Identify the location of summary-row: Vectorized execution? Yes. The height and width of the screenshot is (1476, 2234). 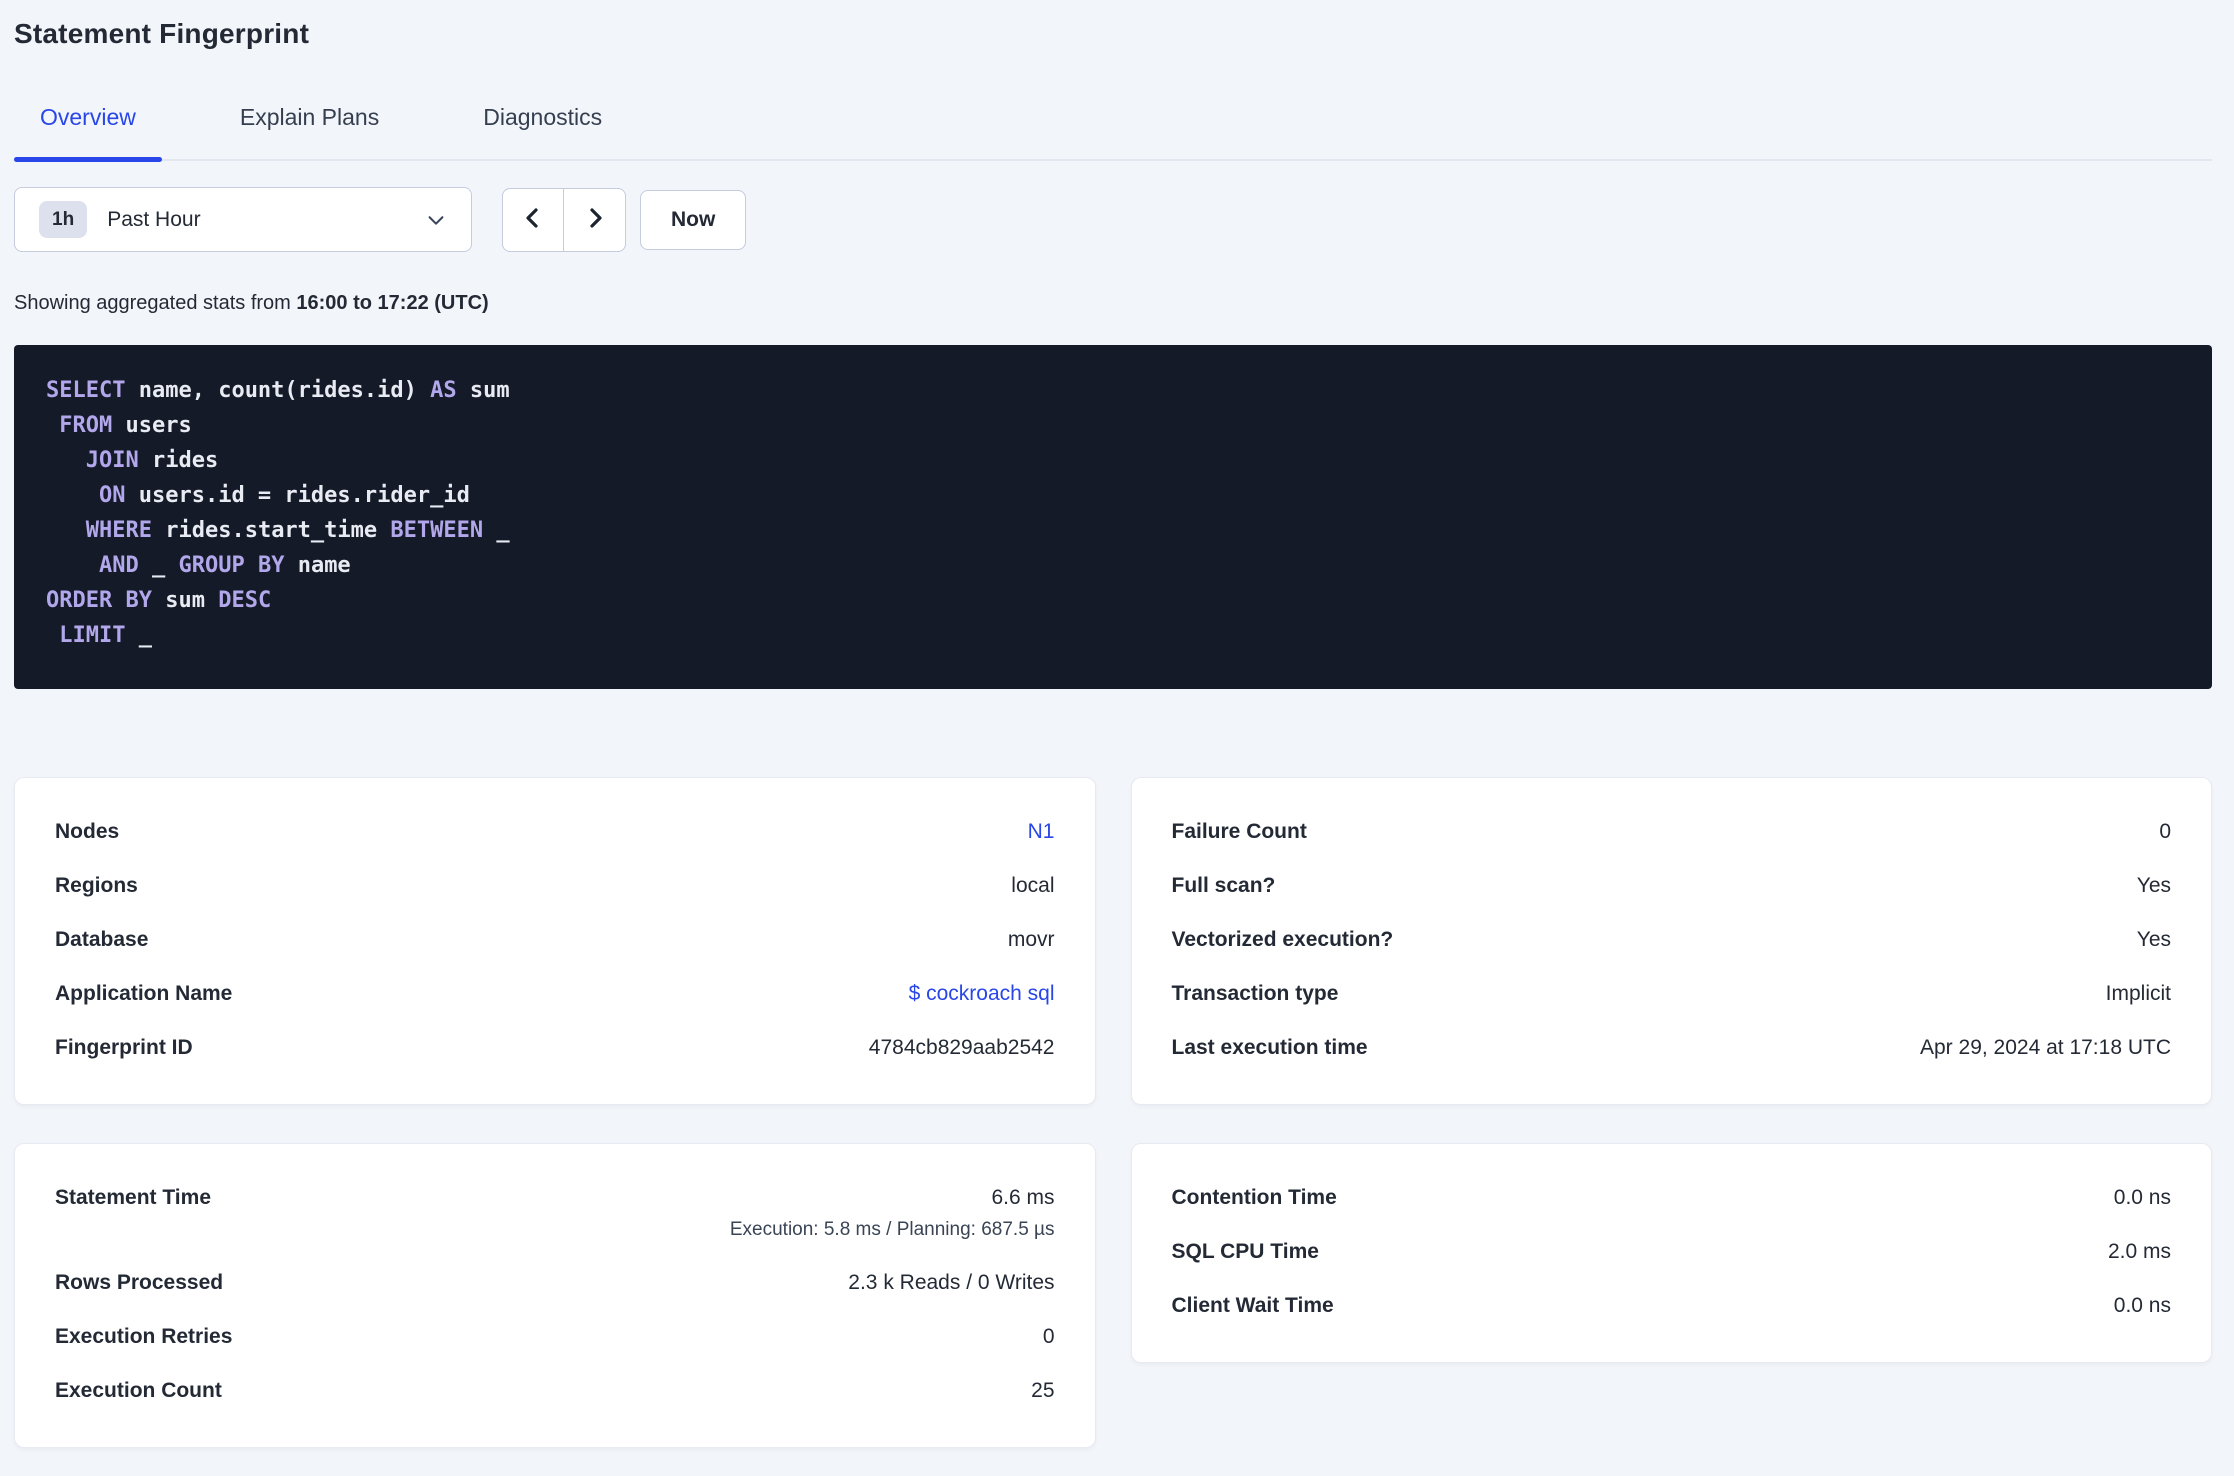
(1672, 940).